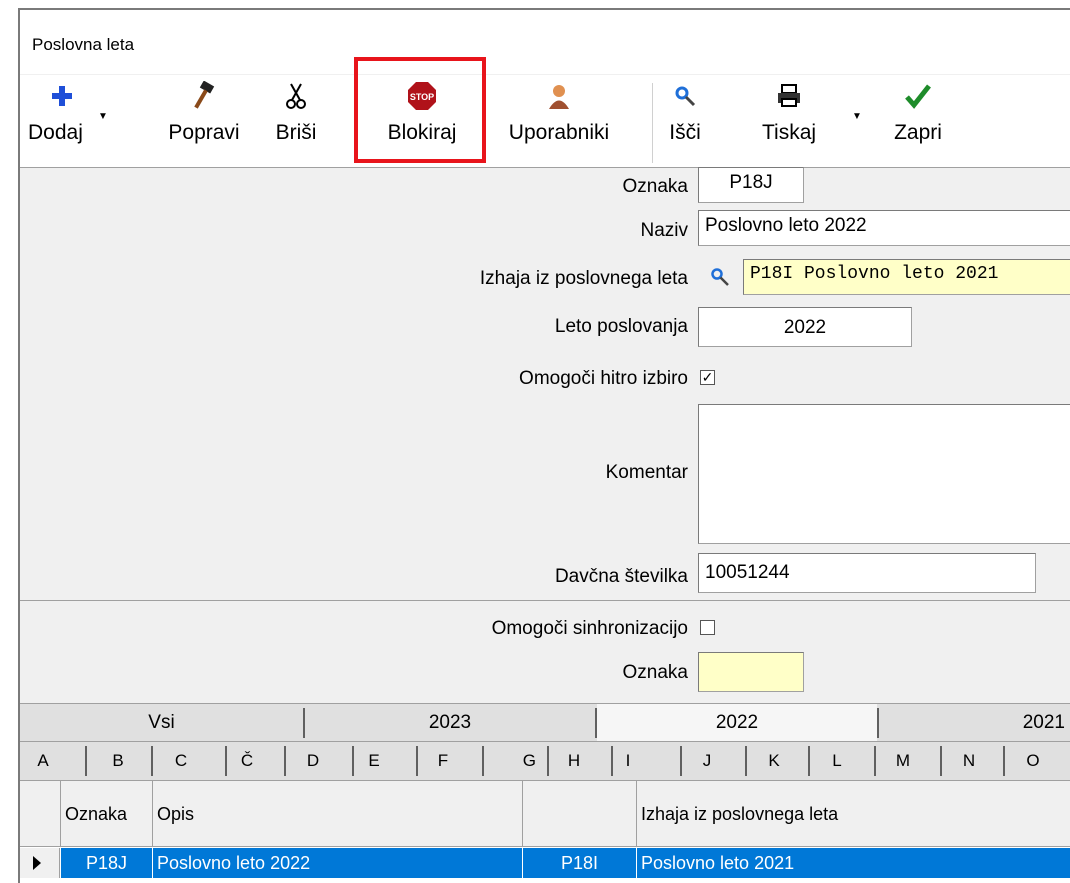  Describe the element at coordinates (918, 132) in the screenshot. I see `zapri-label: Zapri` at that location.